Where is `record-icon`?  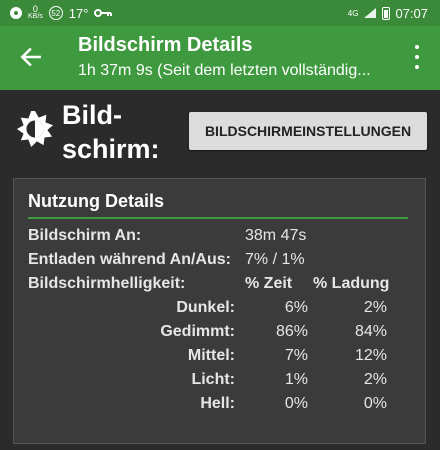
record-icon is located at coordinates (16, 13).